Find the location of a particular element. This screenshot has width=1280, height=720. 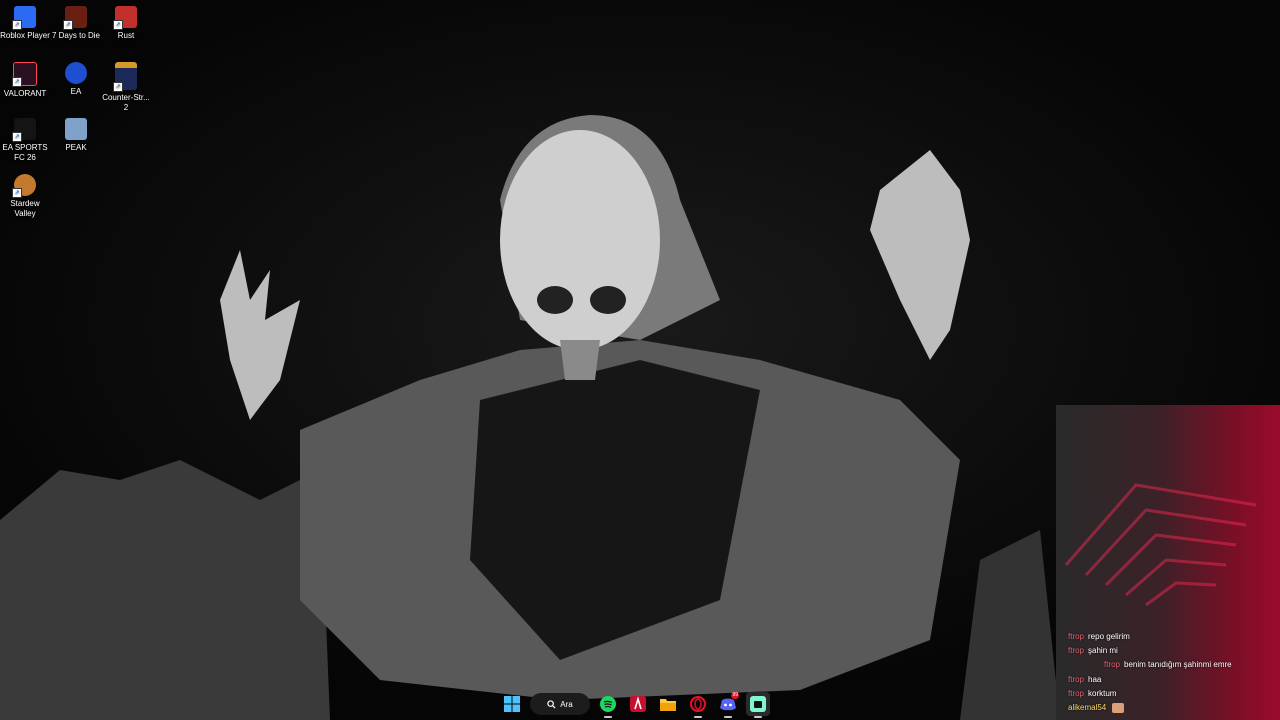

emote-icon is located at coordinates (1118, 708).